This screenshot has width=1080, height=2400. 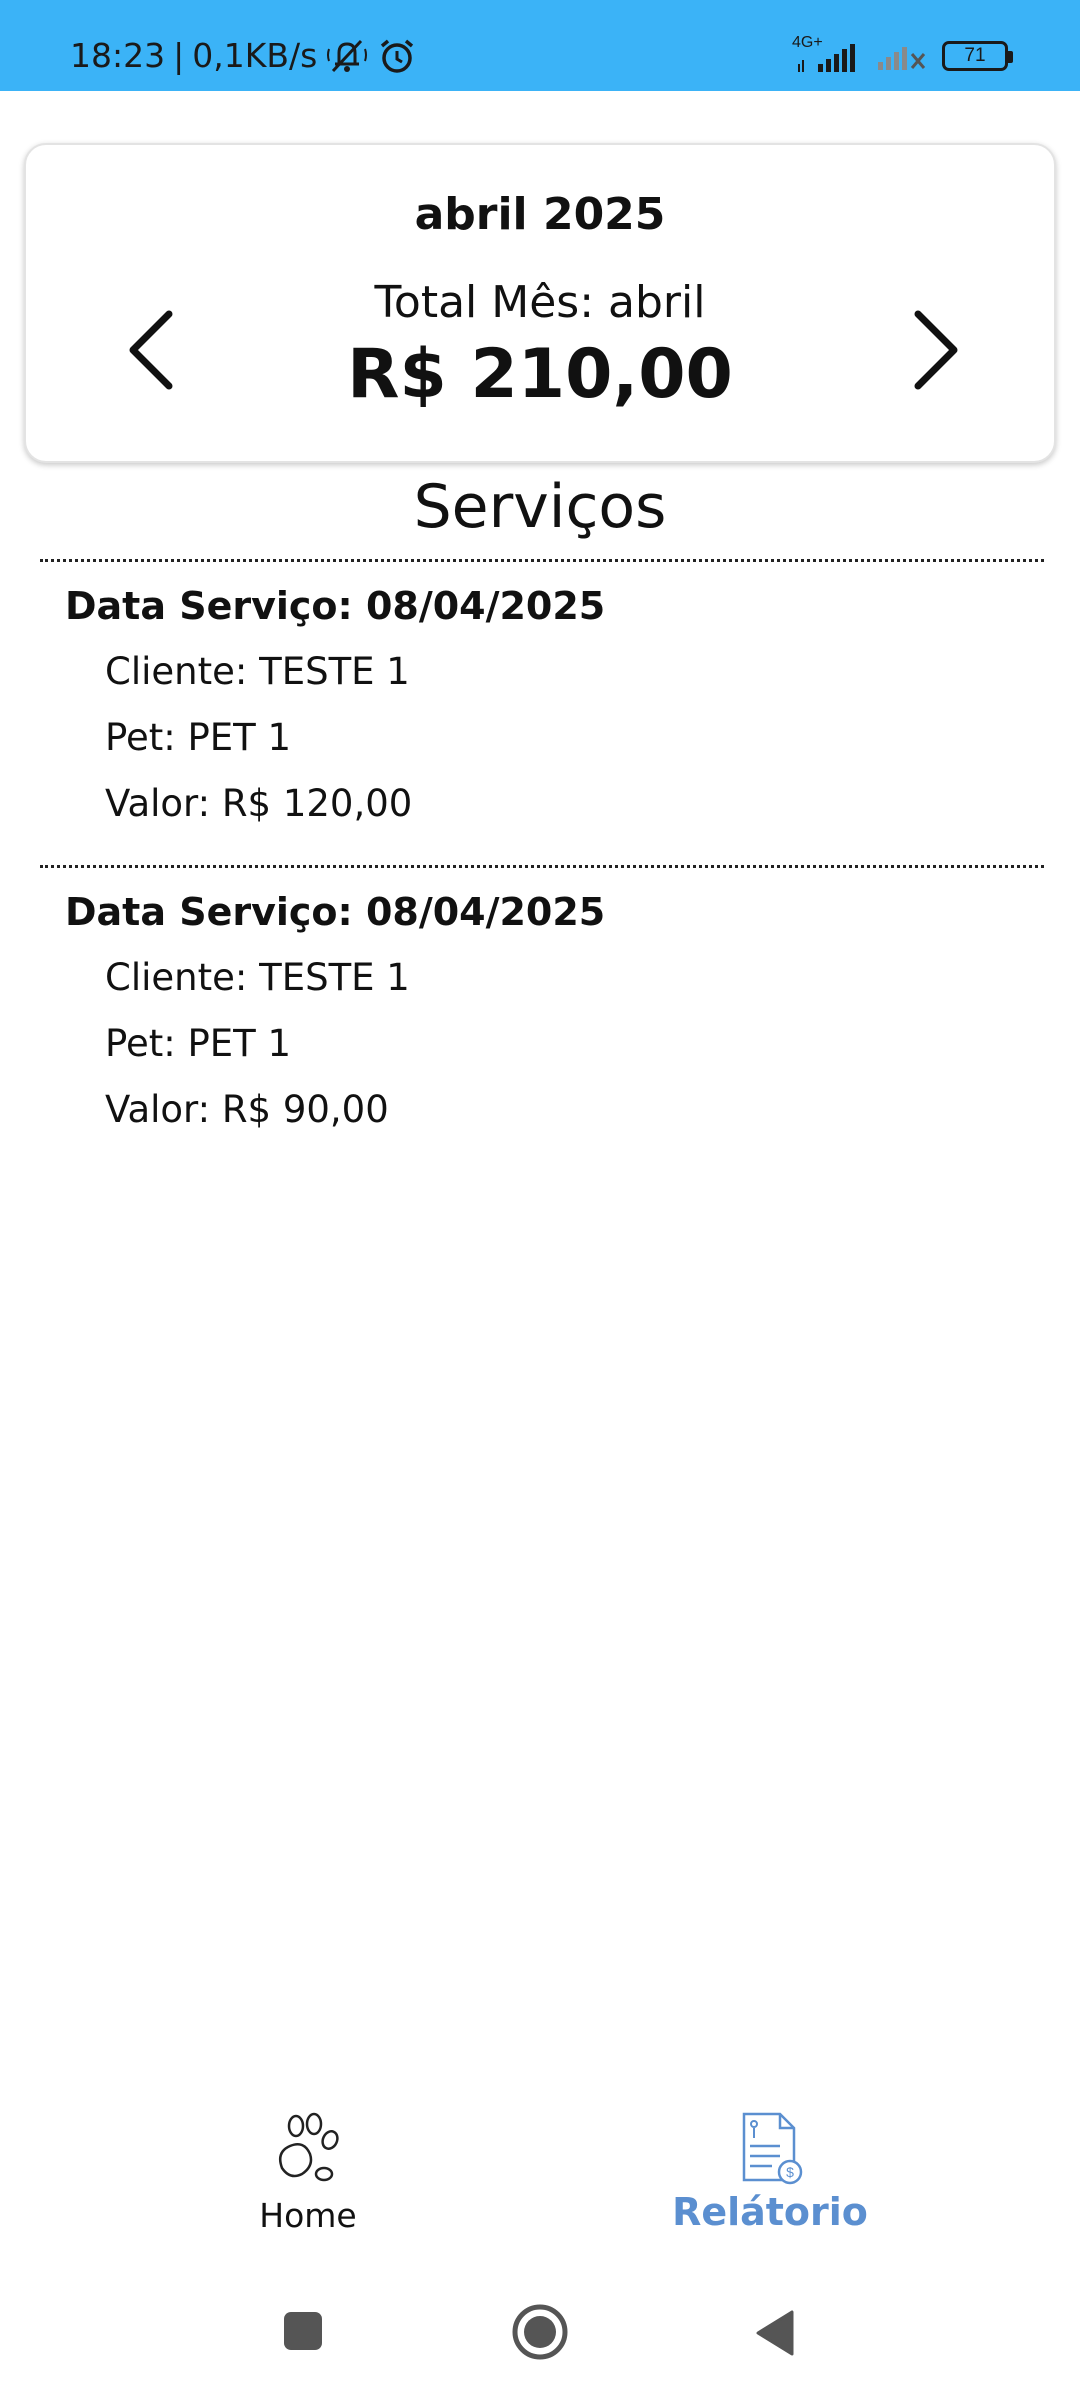 I want to click on service-value: Valor: R$ 90,00, so click(x=247, y=1109).